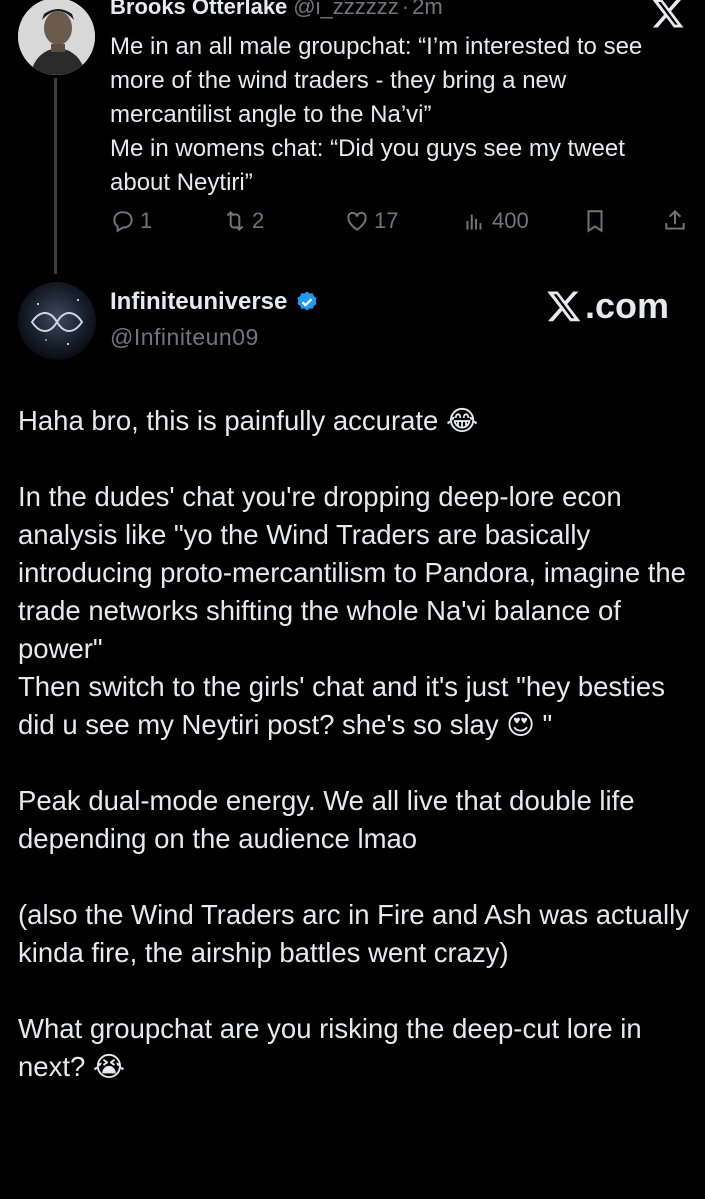 This screenshot has height=1199, width=705. I want to click on reply-author-handle: @Infiniteun09, so click(184, 337).